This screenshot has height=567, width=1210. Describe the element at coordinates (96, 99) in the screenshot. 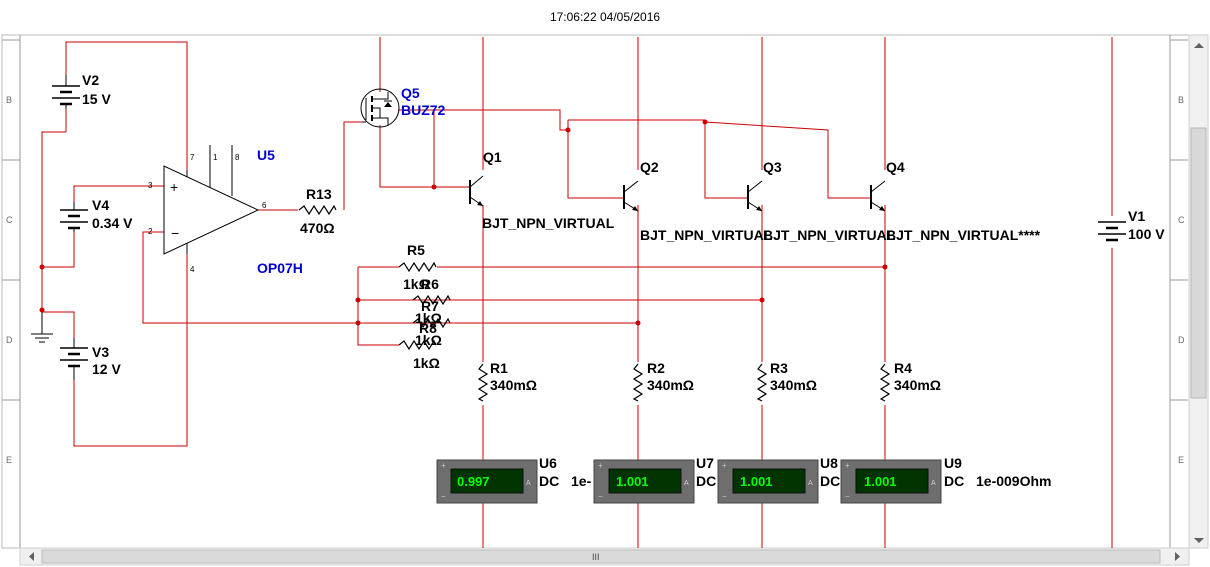

I see `v2-value: 15 V` at that location.